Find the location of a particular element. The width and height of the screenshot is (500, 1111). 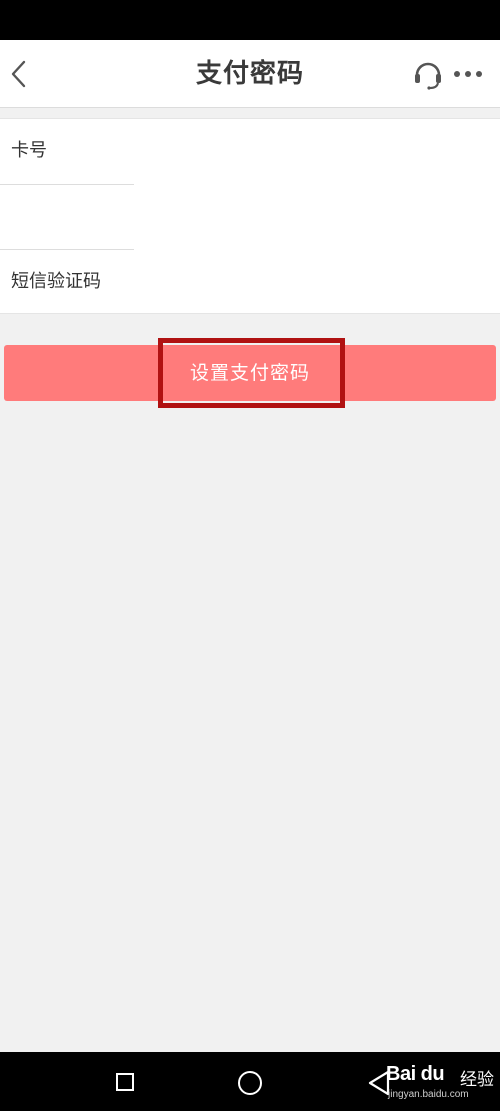

watermark: Bai du 经验 jingyan.baidu.com is located at coordinates (439, 1082).